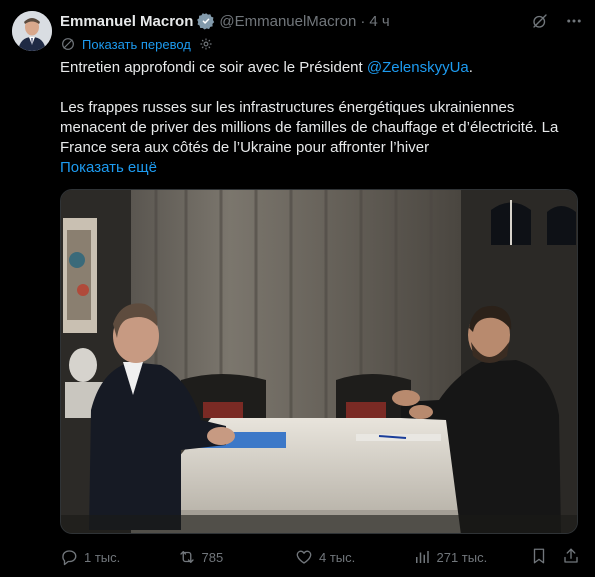 Image resolution: width=595 pixels, height=577 pixels. Describe the element at coordinates (422, 557) in the screenshot. I see `views-icon` at that location.